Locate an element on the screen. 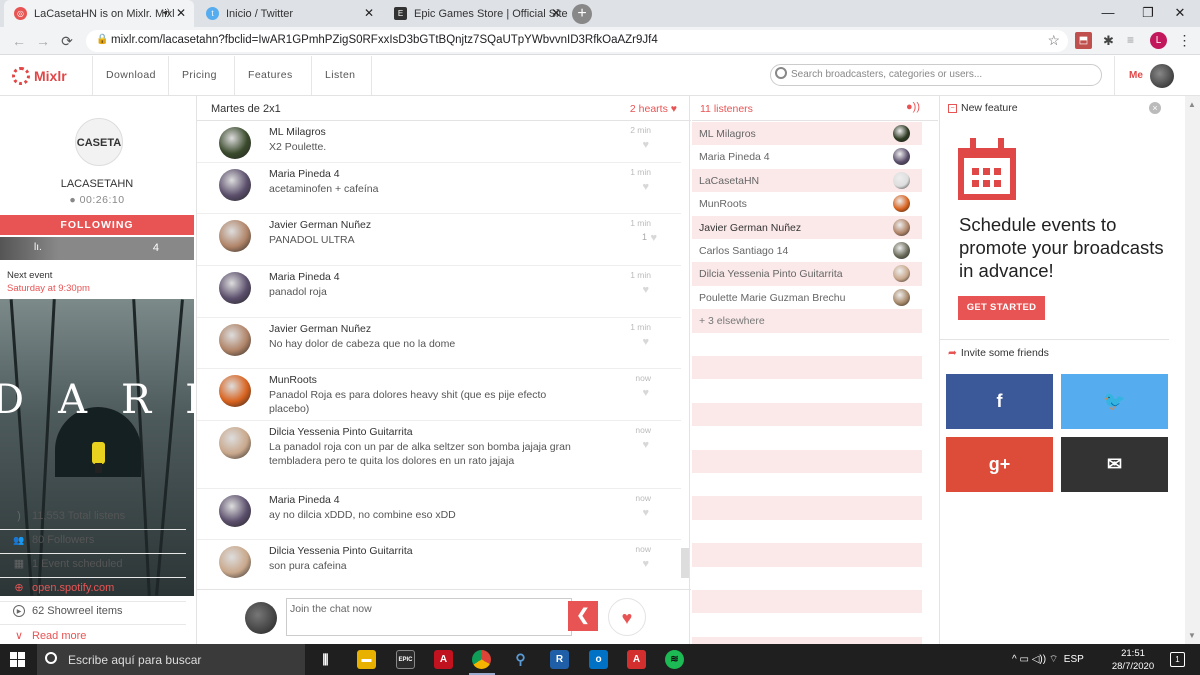  message-author: MunRoots is located at coordinates (293, 380).